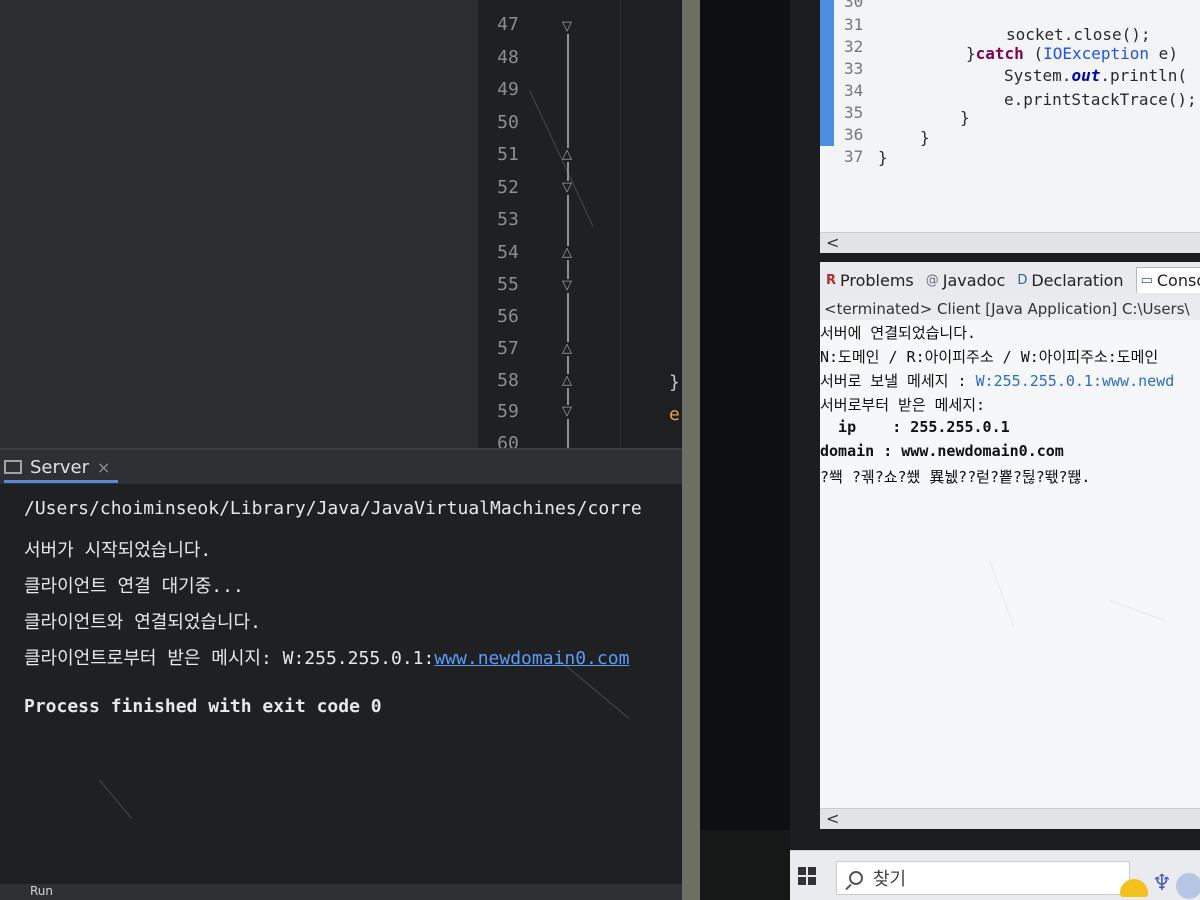  Describe the element at coordinates (854, 134) in the screenshot. I see `line-number: 36` at that location.